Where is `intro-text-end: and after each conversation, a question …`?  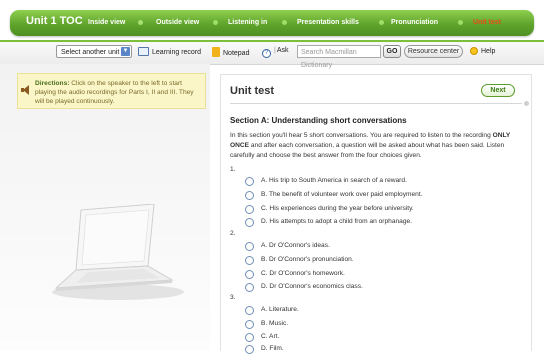
intro-text-end: and after each conversation, a question … is located at coordinates (367, 150).